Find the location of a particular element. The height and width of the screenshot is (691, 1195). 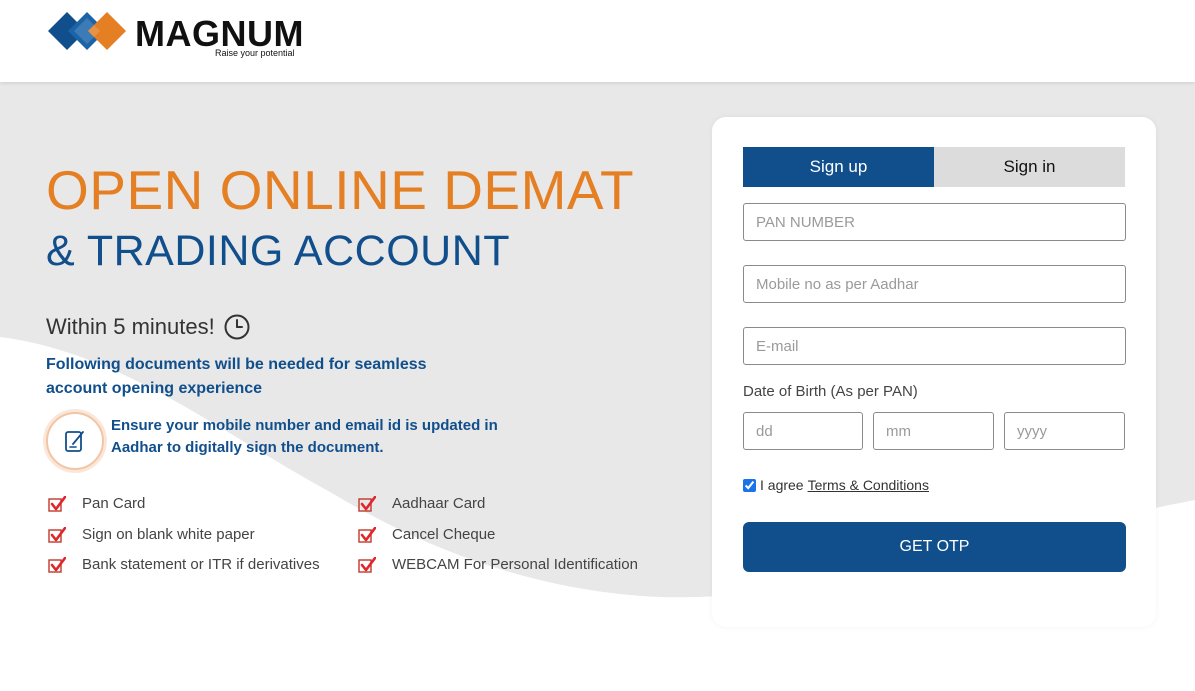

requirement-item: Pan Card is located at coordinates (96, 503).